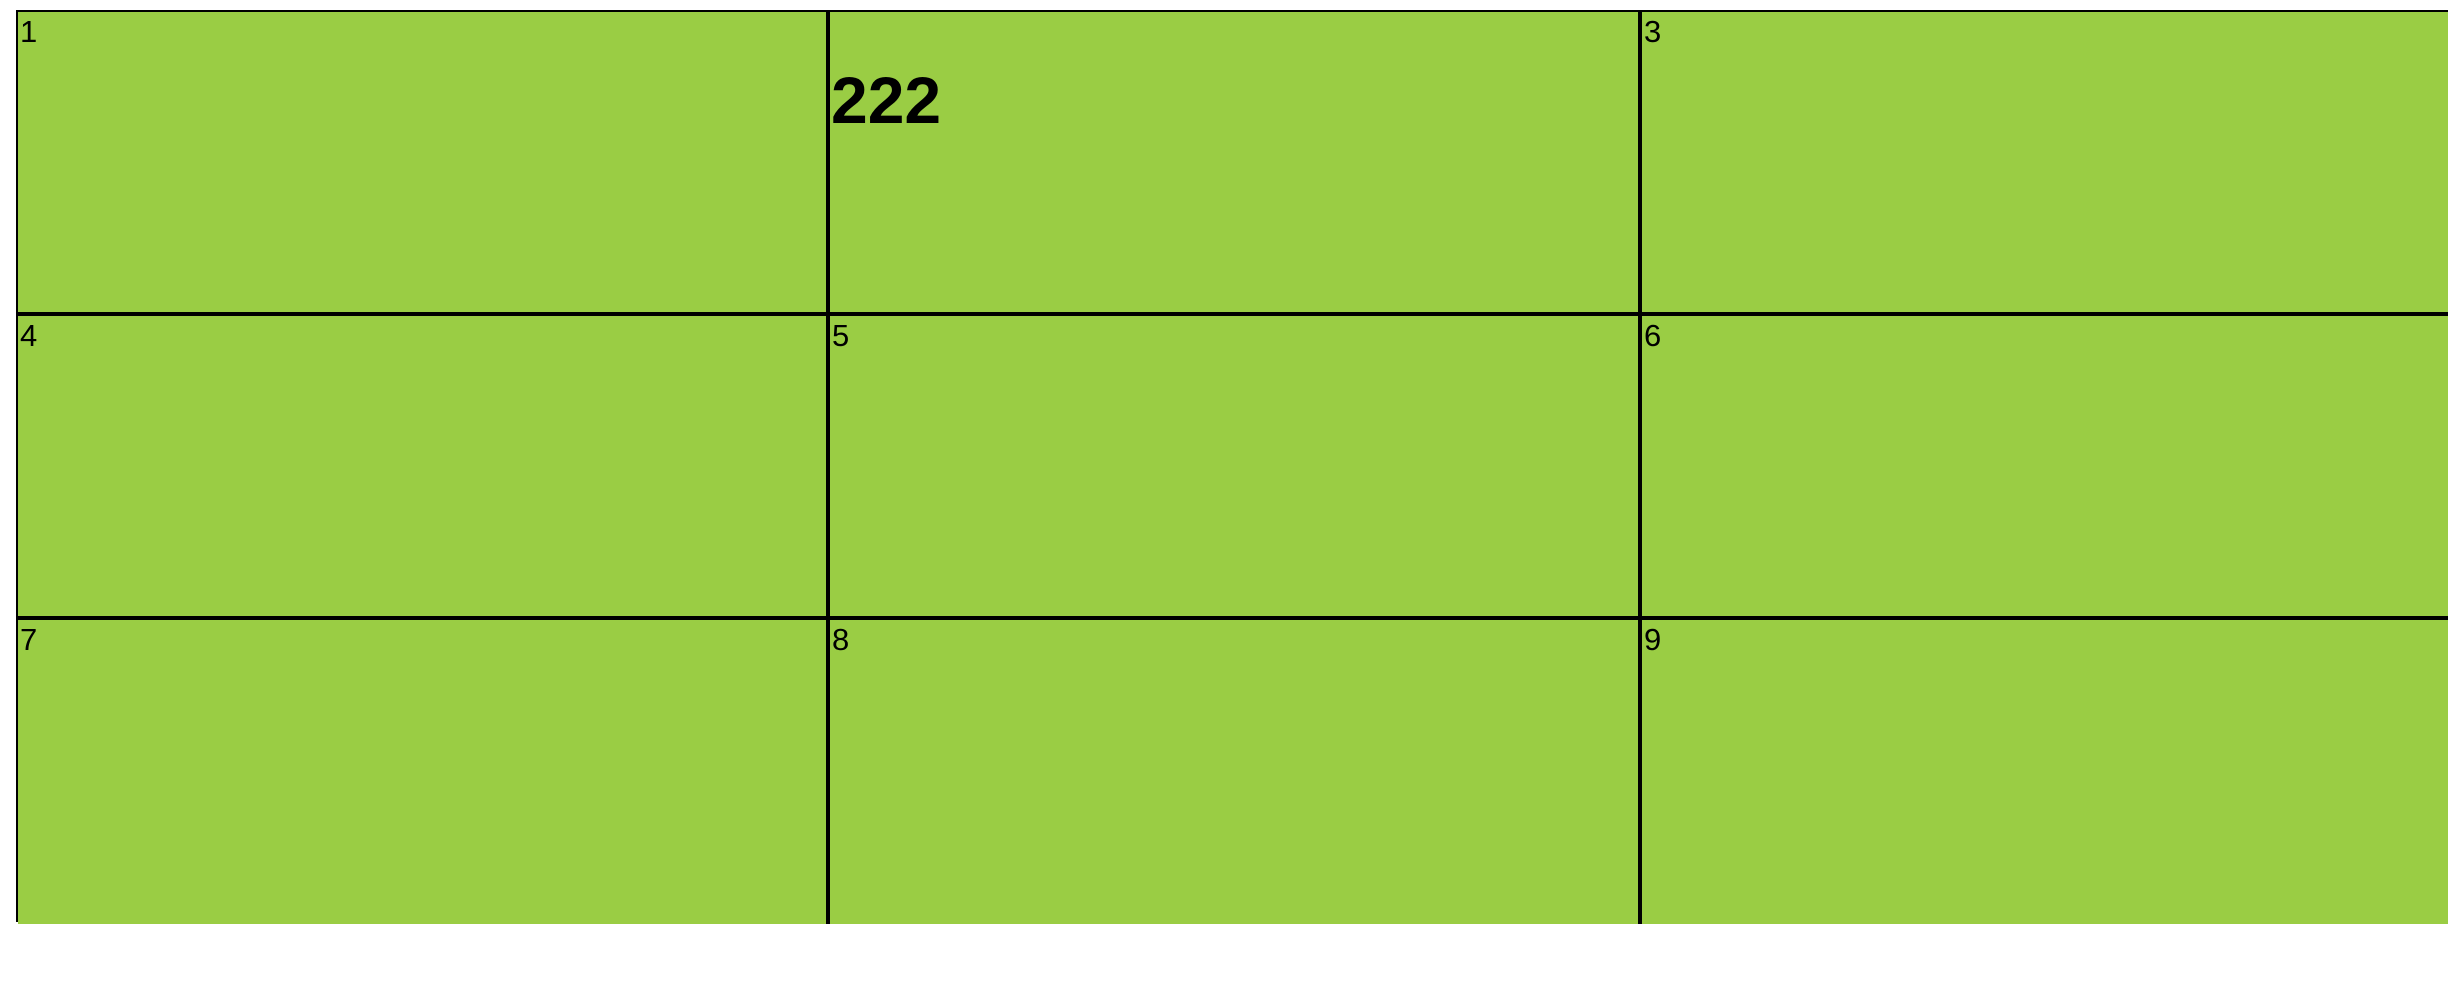 This screenshot has height=982, width=2448. Describe the element at coordinates (2045, 468) in the screenshot. I see `grid-cell-6: 6` at that location.